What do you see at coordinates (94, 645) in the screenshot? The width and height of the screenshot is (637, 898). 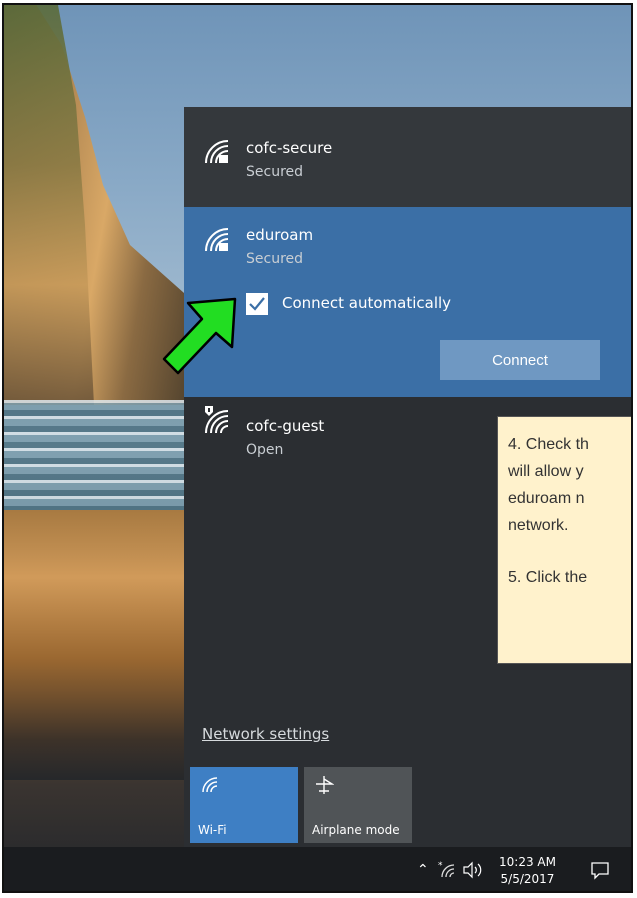 I see `background-reflection` at bounding box center [94, 645].